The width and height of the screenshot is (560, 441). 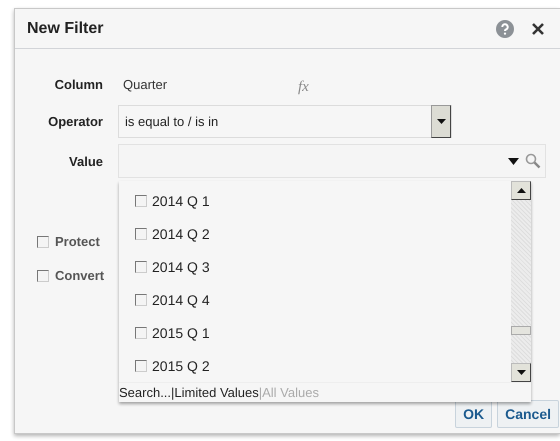 I want to click on list-item: 2015 Q 2, so click(x=181, y=366).